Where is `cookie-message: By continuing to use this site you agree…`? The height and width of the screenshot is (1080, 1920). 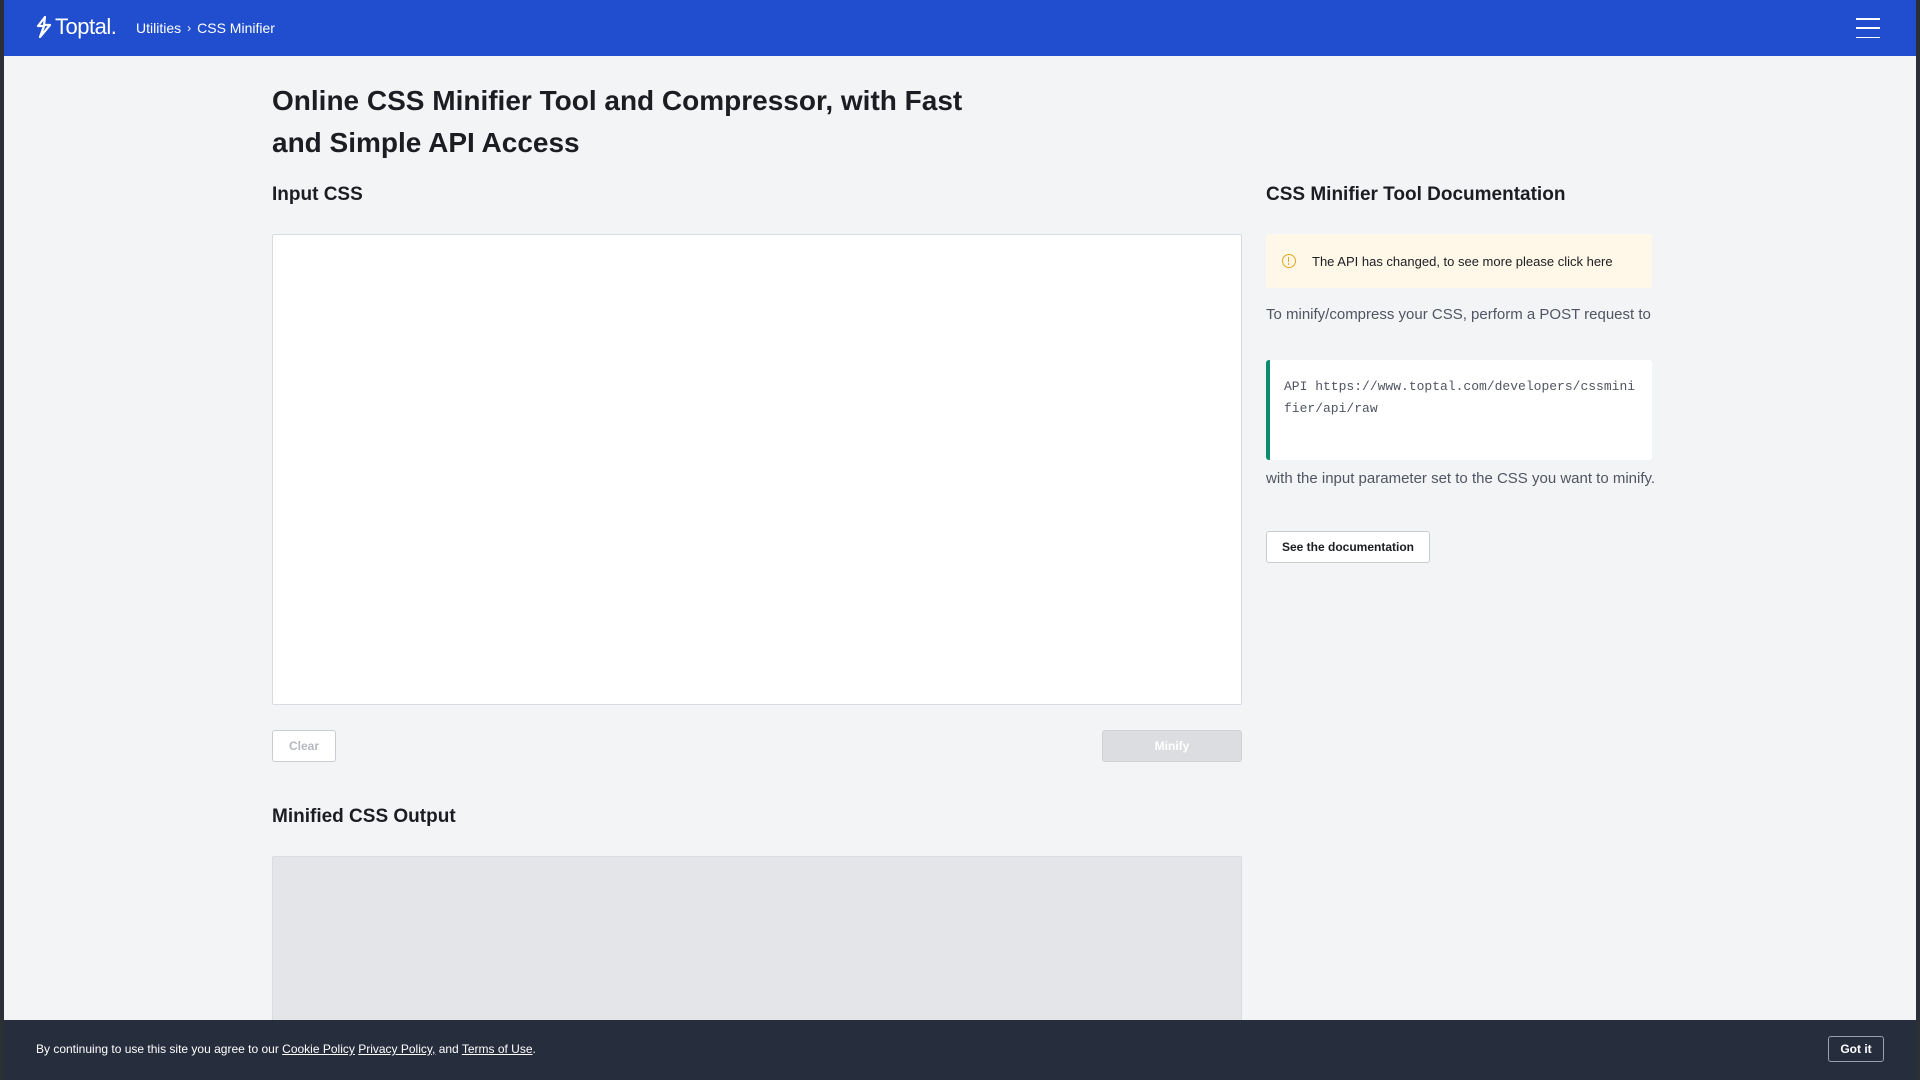
cookie-message: By continuing to use this site you agree… is located at coordinates (286, 1049).